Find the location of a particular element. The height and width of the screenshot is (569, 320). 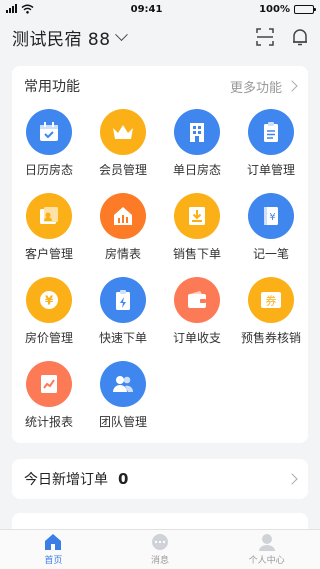

top-bar: 测试民宿 88 is located at coordinates (160, 37).